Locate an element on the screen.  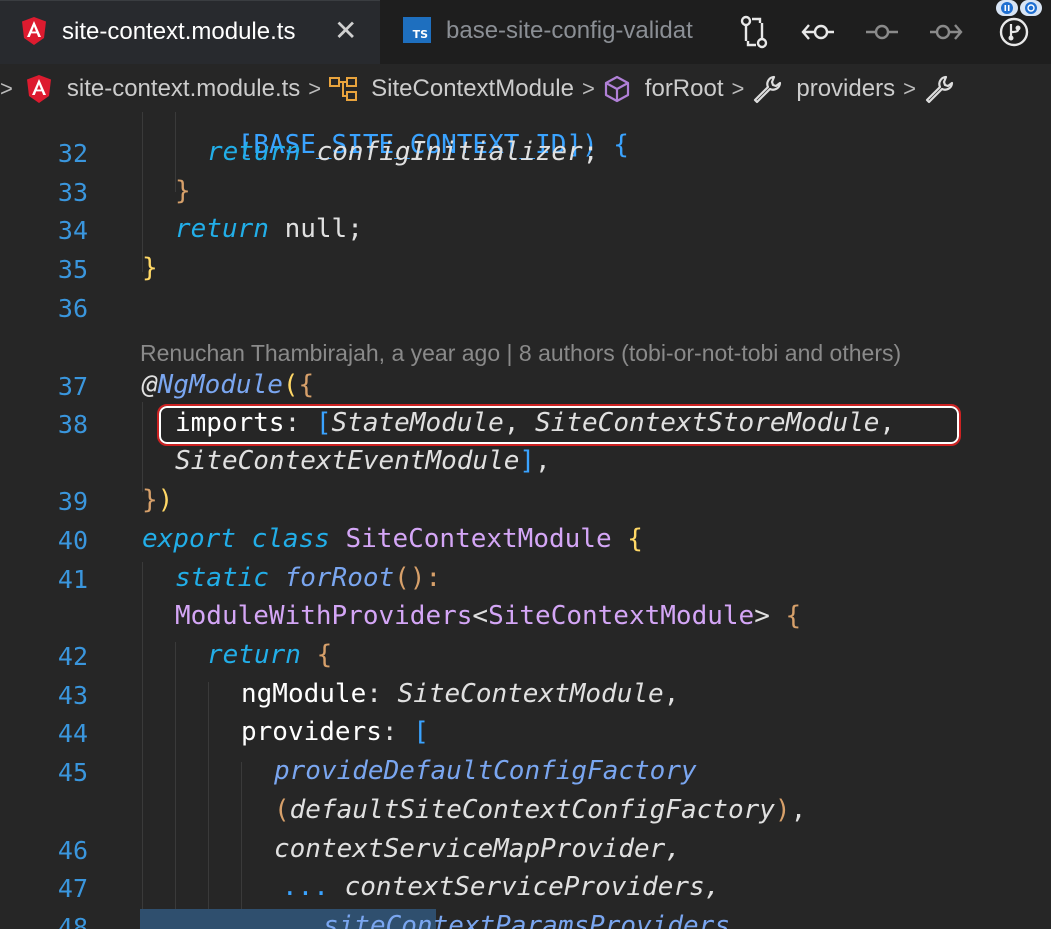
code-line-39: }) is located at coordinates (158, 500).